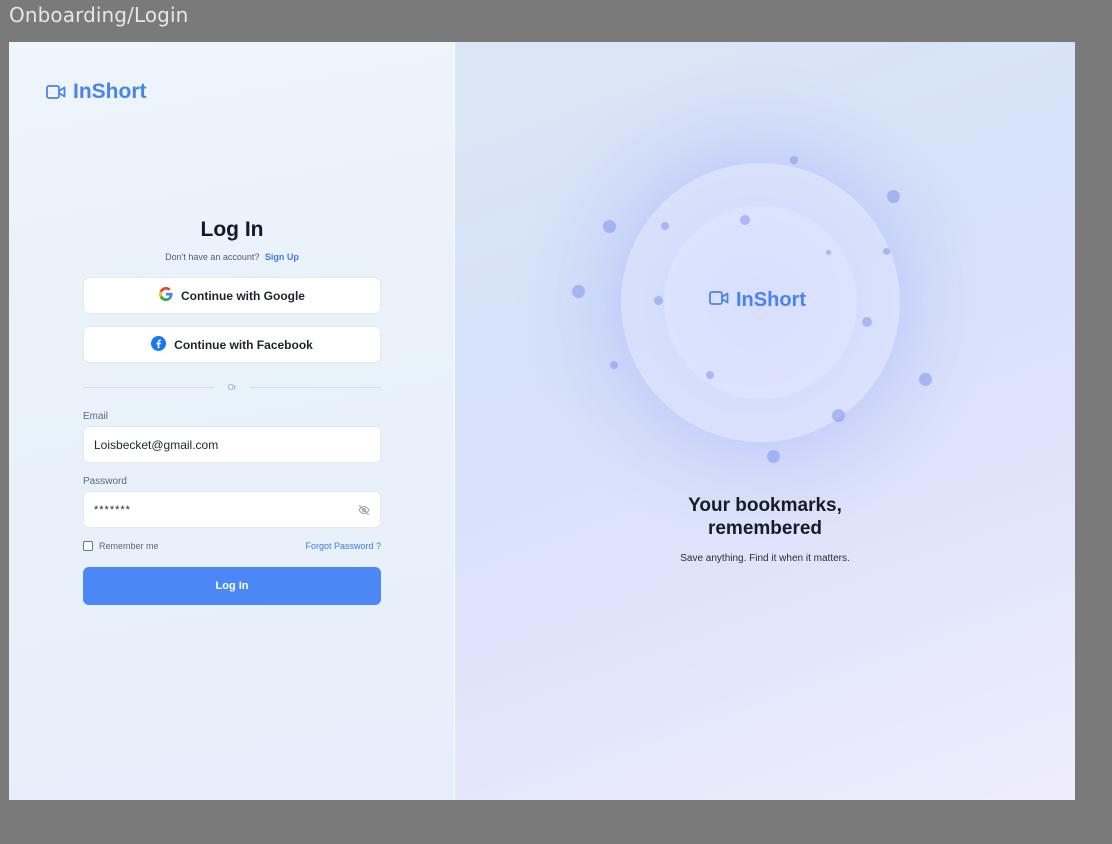  I want to click on facebook-button-label: Continue with Facebook, so click(243, 344).